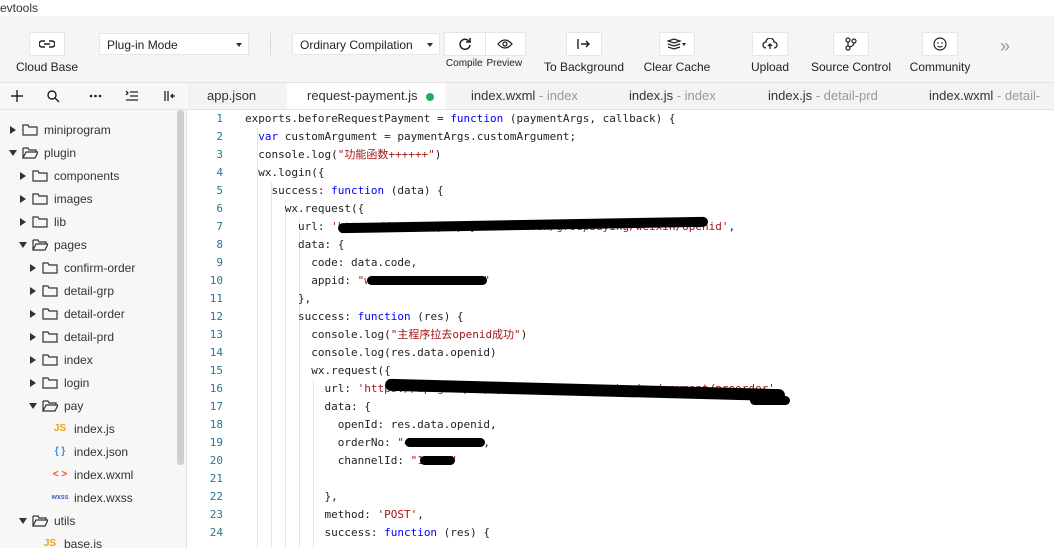 The width and height of the screenshot is (1054, 548). I want to click on source-control-button: Source Control, so click(851, 49).